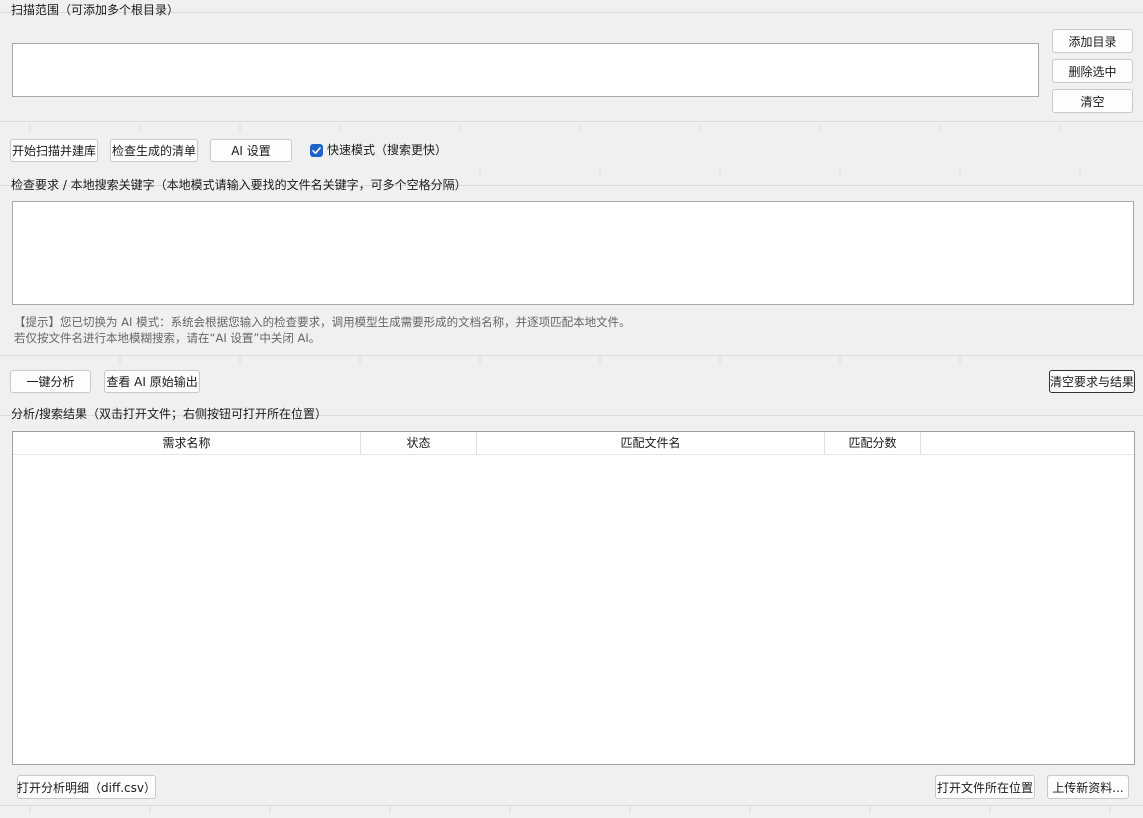 This screenshot has height=818, width=1143. Describe the element at coordinates (419, 443) in the screenshot. I see `column-header-status: 状态` at that location.